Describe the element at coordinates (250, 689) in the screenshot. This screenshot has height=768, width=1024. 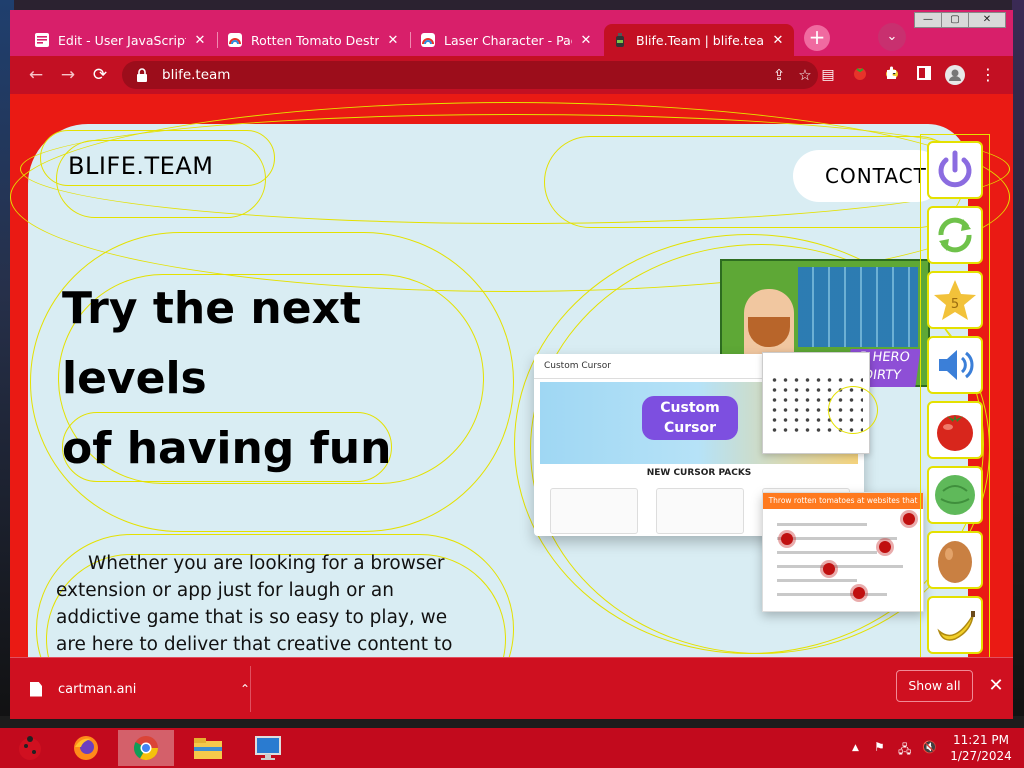
I see `download-separator` at that location.